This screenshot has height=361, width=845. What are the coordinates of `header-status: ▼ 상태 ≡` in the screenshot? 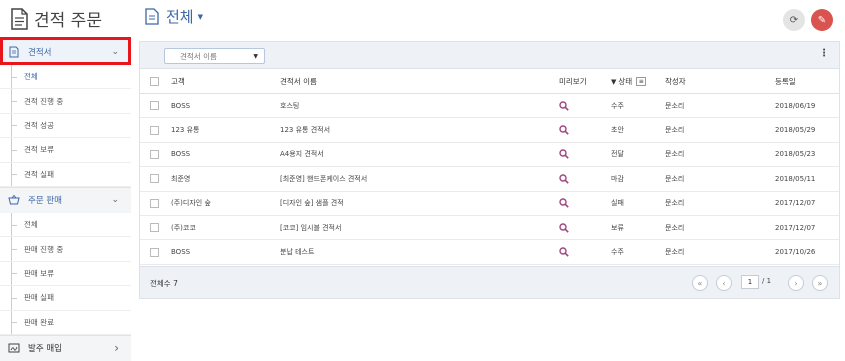 It's located at (629, 81).